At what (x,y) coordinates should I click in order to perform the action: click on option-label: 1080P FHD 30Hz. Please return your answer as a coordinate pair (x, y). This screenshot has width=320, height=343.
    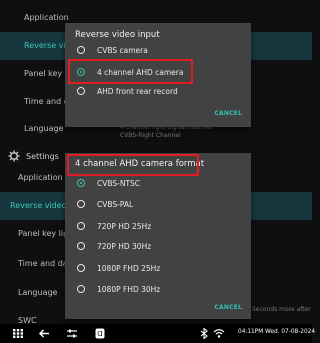
    Looking at the image, I should click on (129, 289).